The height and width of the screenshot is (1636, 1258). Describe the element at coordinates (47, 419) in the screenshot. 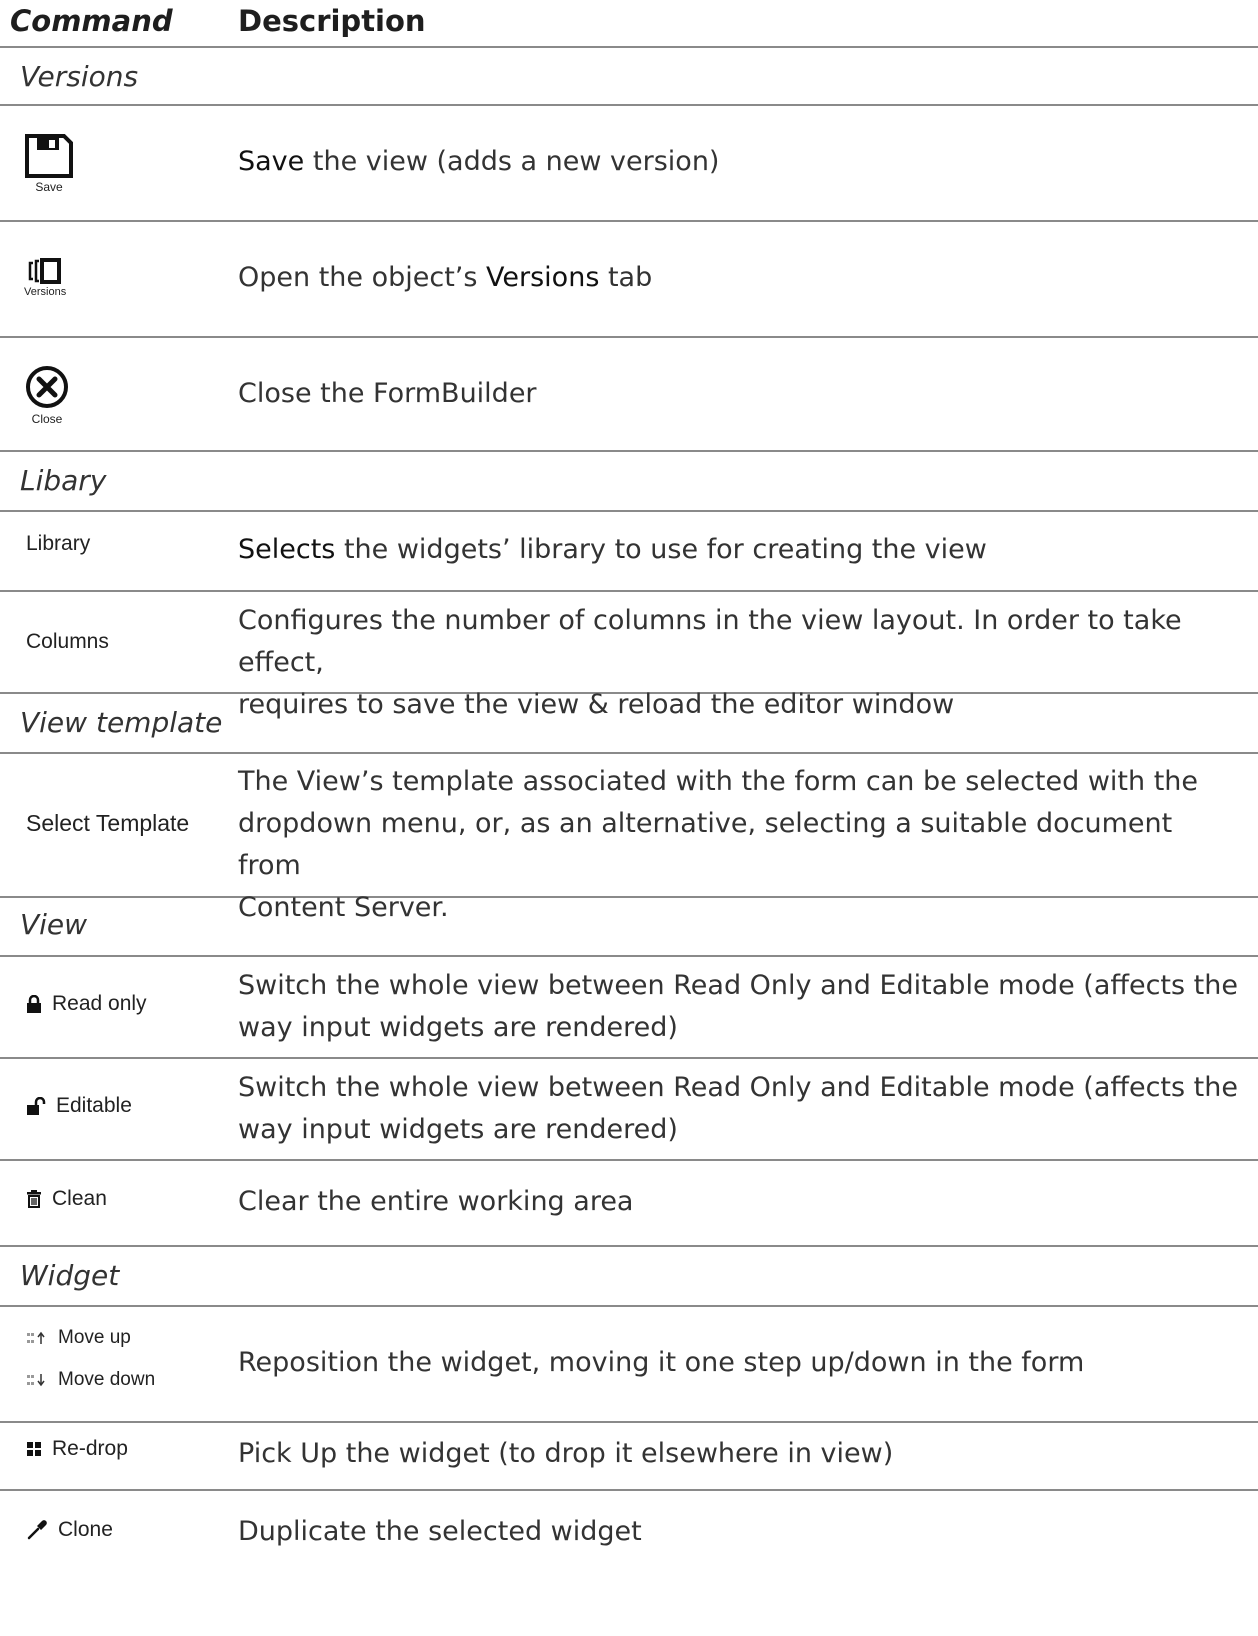

I see `close-caption: Close` at that location.